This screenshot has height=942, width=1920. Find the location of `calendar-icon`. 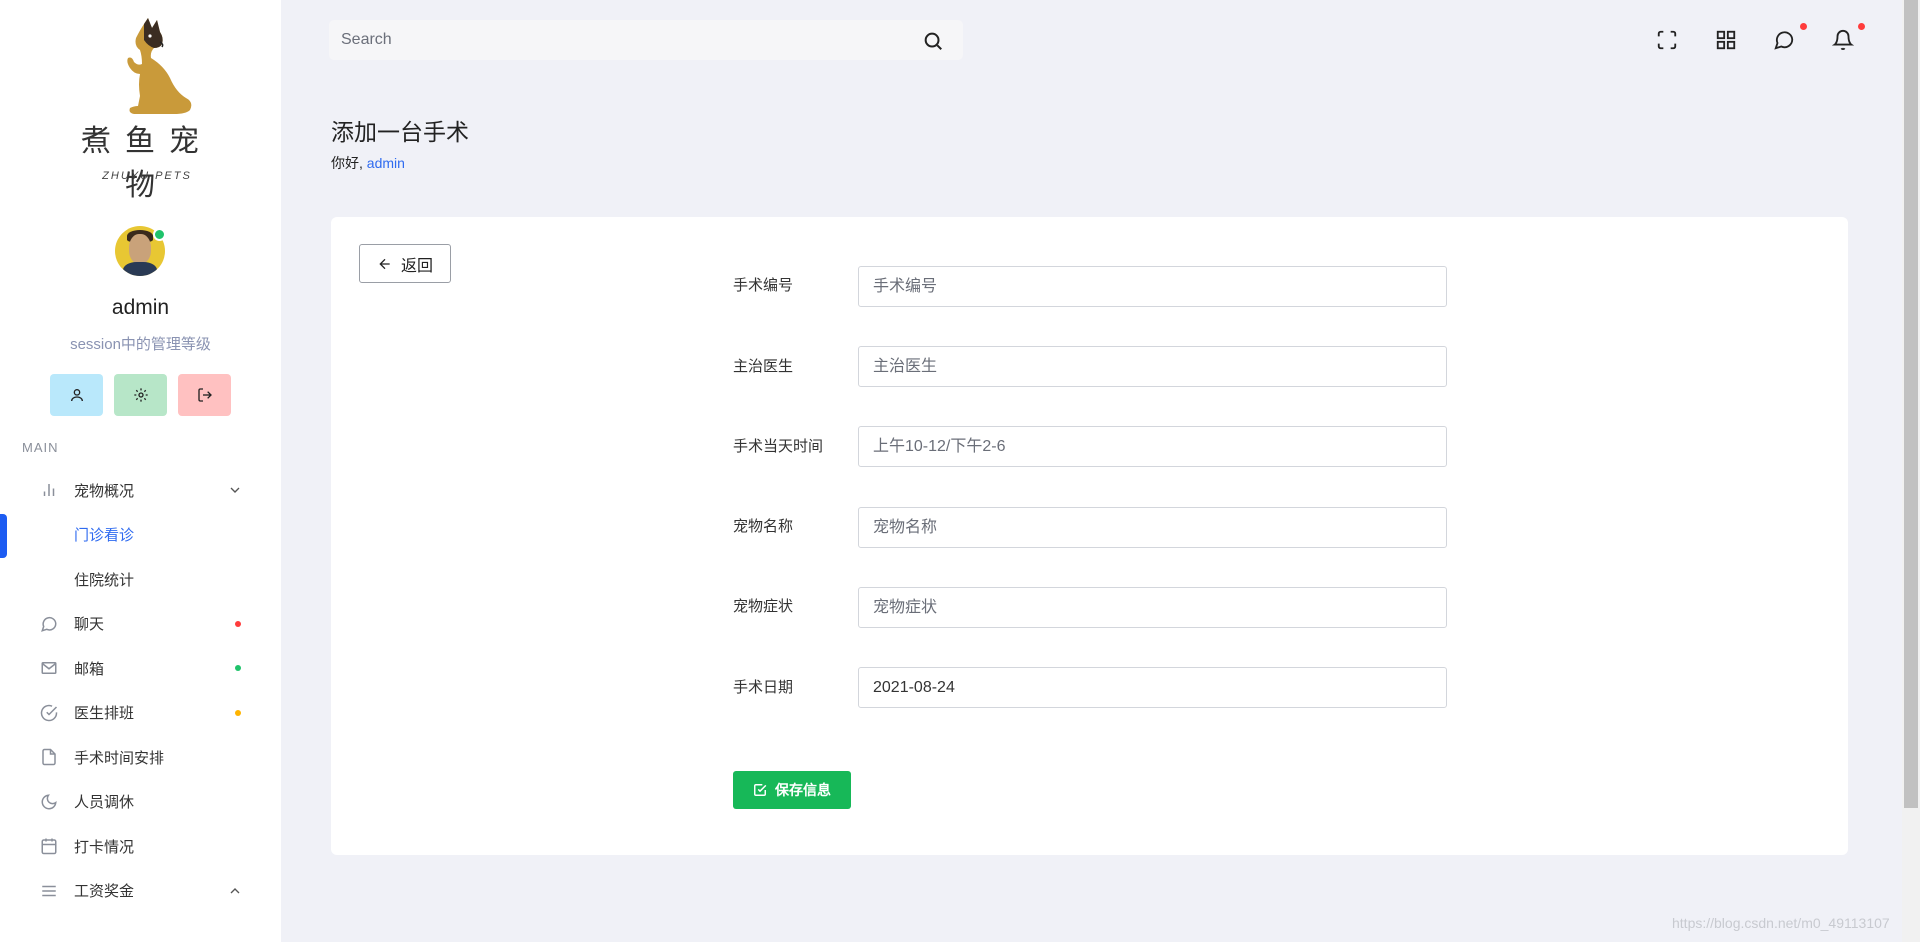

calendar-icon is located at coordinates (49, 846).